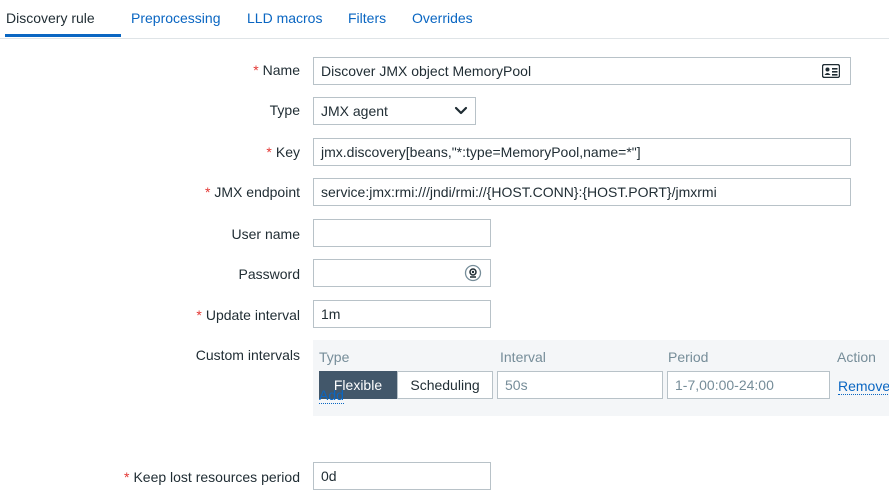 The height and width of the screenshot is (490, 889). I want to click on address-card-icon, so click(831, 71).